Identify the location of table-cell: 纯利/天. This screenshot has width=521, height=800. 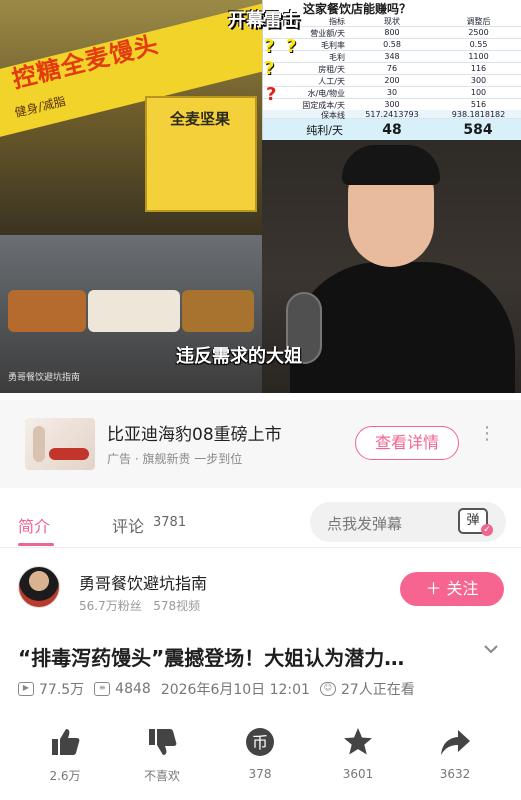
(324, 130).